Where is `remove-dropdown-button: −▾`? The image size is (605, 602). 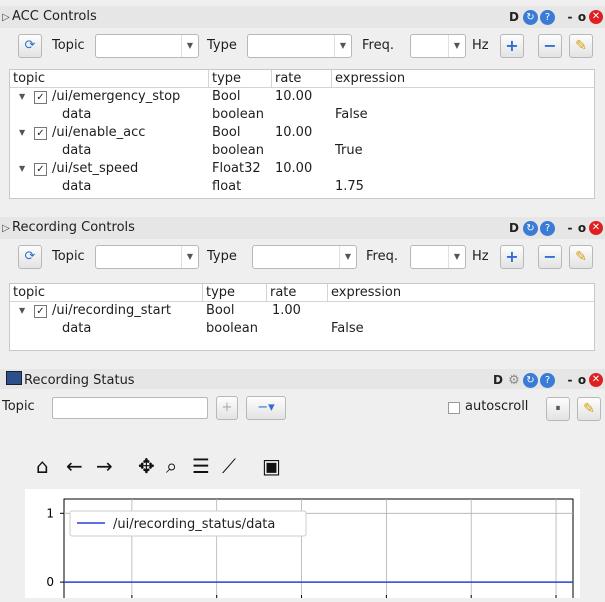 remove-dropdown-button: −▾ is located at coordinates (266, 408).